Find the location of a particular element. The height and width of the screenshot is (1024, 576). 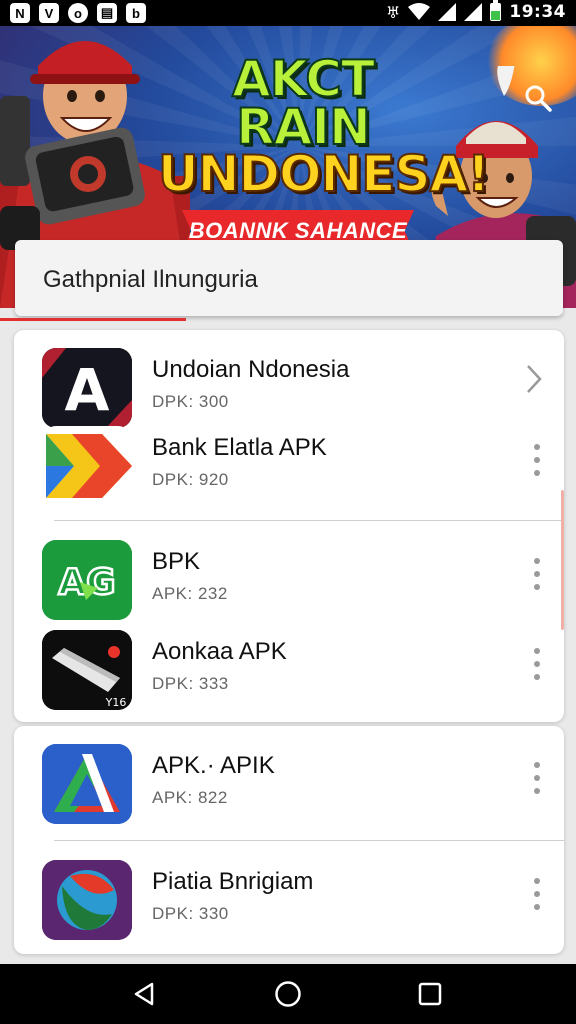

app-title: Undoian Ndonesia is located at coordinates (251, 369).